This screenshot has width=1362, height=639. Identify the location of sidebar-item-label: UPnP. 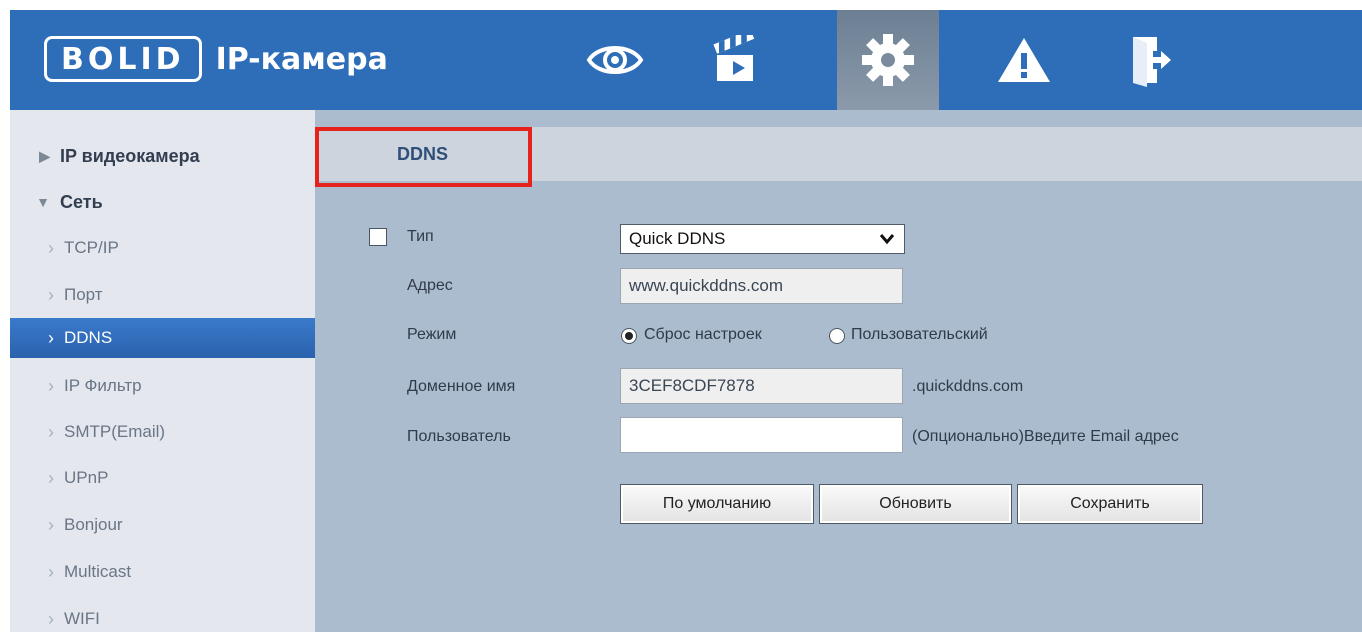
(86, 477).